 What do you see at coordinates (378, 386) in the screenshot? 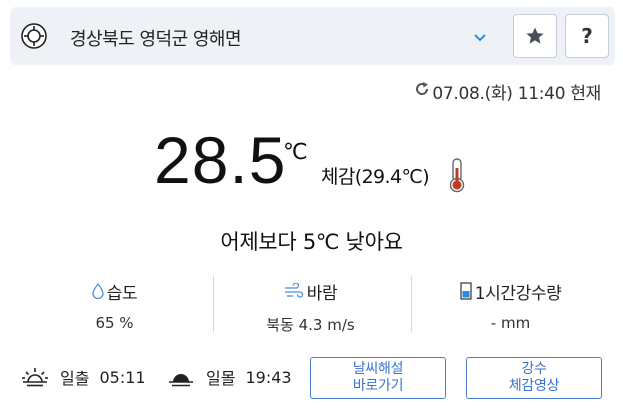
I see `weather-explanation-line2: 바로가기` at bounding box center [378, 386].